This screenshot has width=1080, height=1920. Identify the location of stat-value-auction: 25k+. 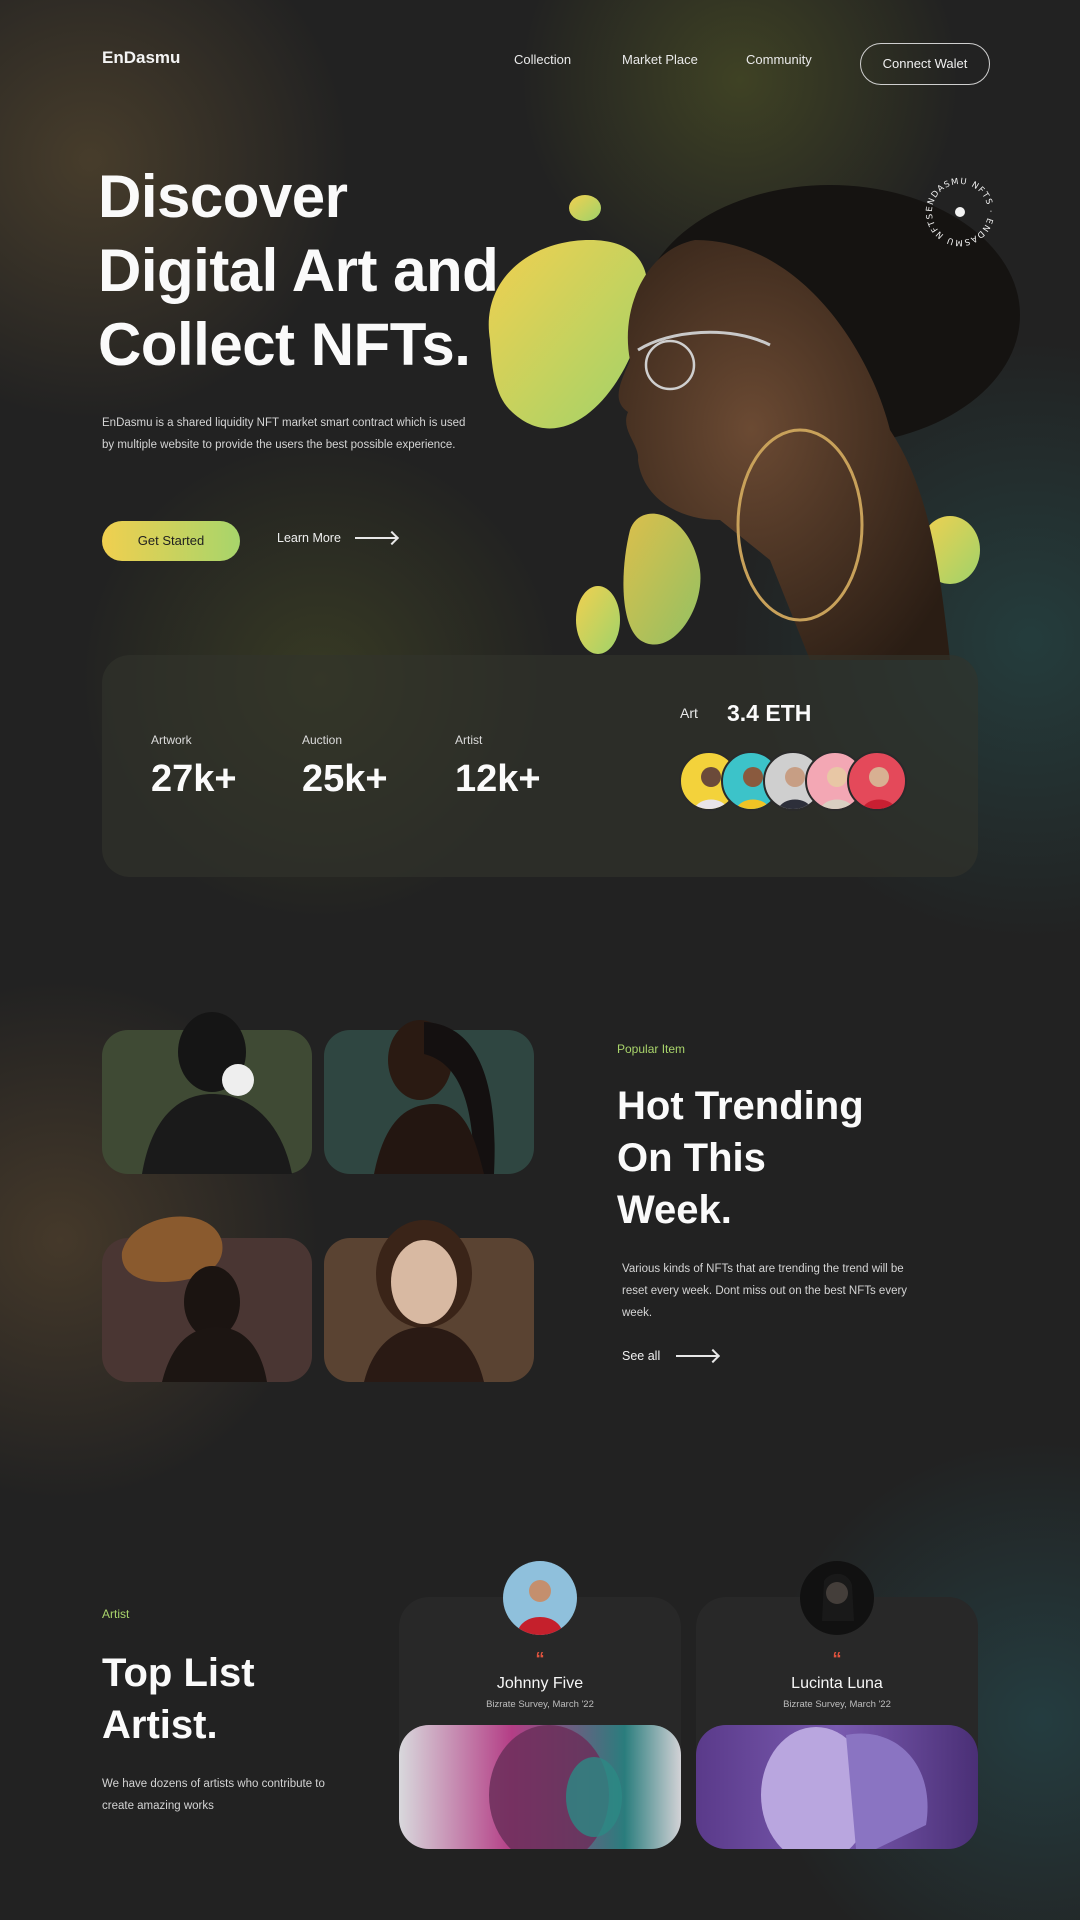
(345, 779).